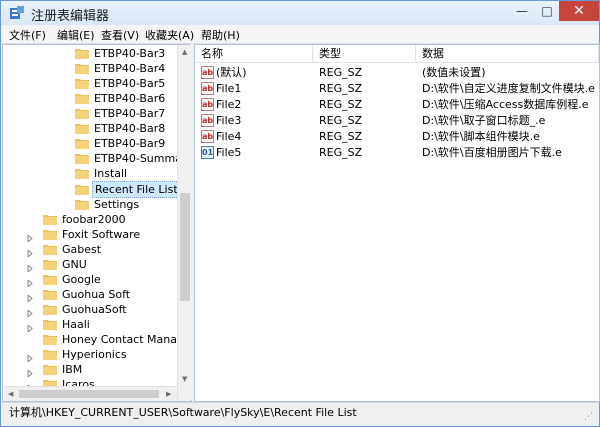 The height and width of the screenshot is (427, 600). What do you see at coordinates (94, 219) in the screenshot?
I see `tree-node-label: foobar2000` at bounding box center [94, 219].